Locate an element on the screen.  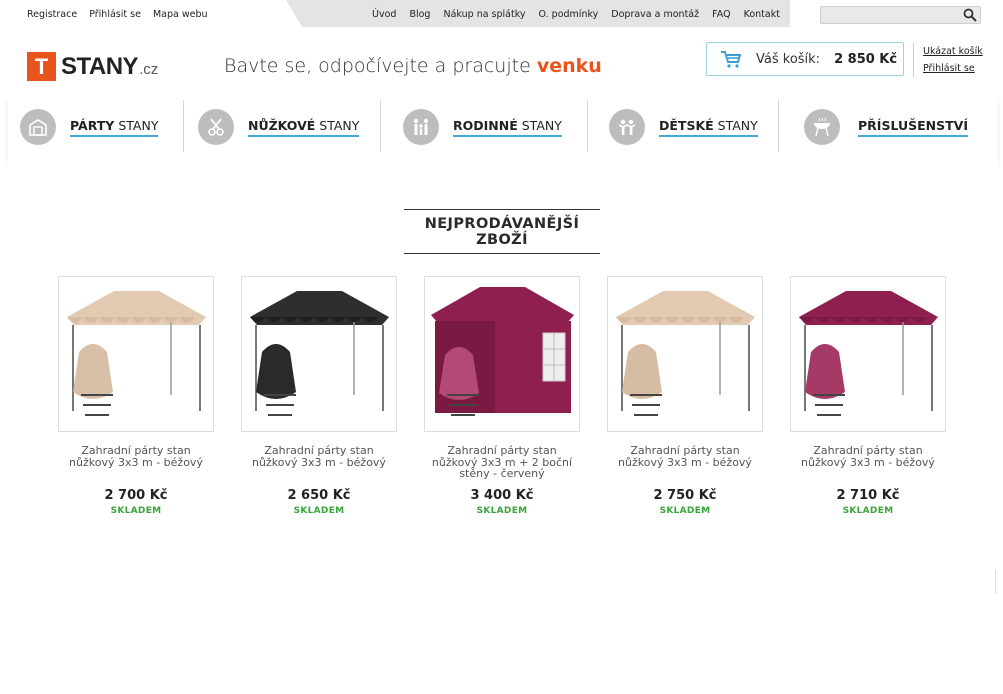
nav-label: DĚTSKÉ STANY is located at coordinates (708, 127).